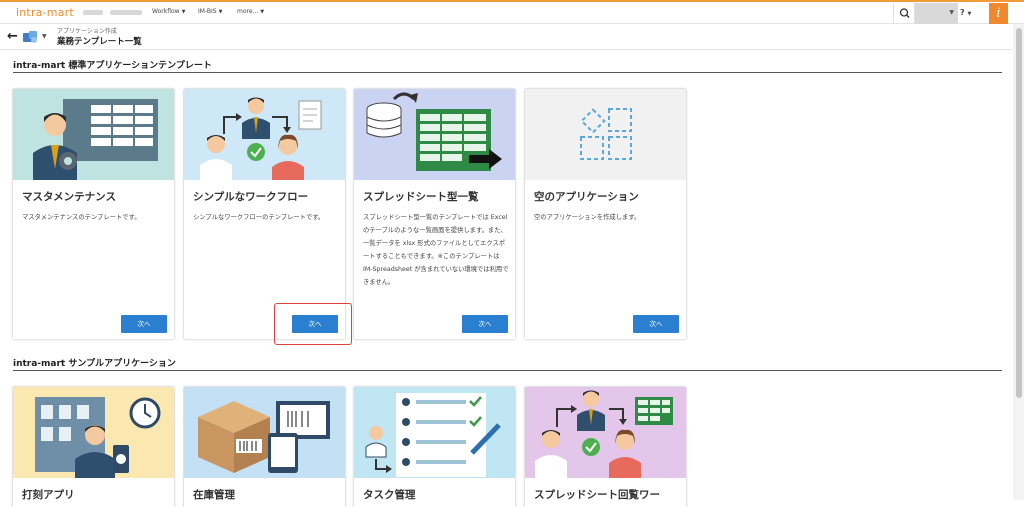  I want to click on card-title: シンプルなワークフロー, so click(251, 197).